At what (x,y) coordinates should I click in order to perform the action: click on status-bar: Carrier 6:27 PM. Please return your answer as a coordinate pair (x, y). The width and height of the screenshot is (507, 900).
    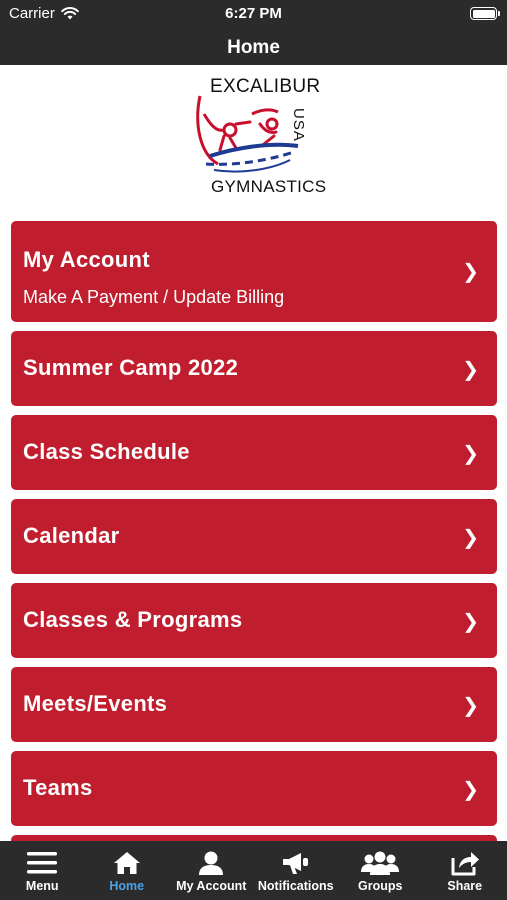
    Looking at the image, I should click on (253, 14).